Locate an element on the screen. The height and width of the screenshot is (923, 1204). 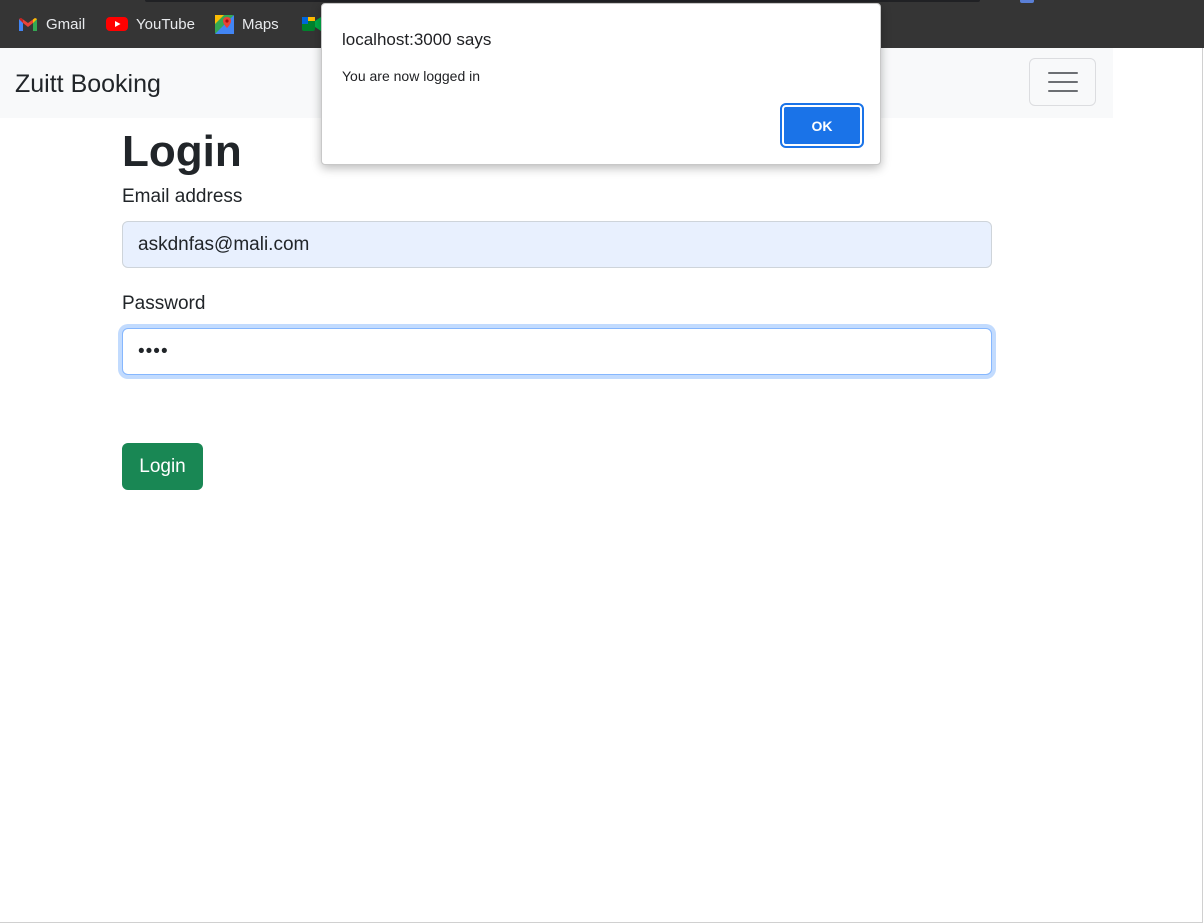
alert-message: You are now logged in is located at coordinates (411, 76).